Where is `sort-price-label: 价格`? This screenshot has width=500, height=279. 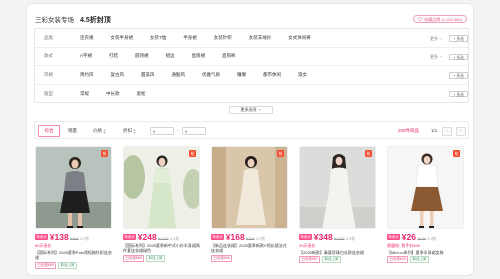
sort-price-label: 价格 is located at coordinates (97, 130).